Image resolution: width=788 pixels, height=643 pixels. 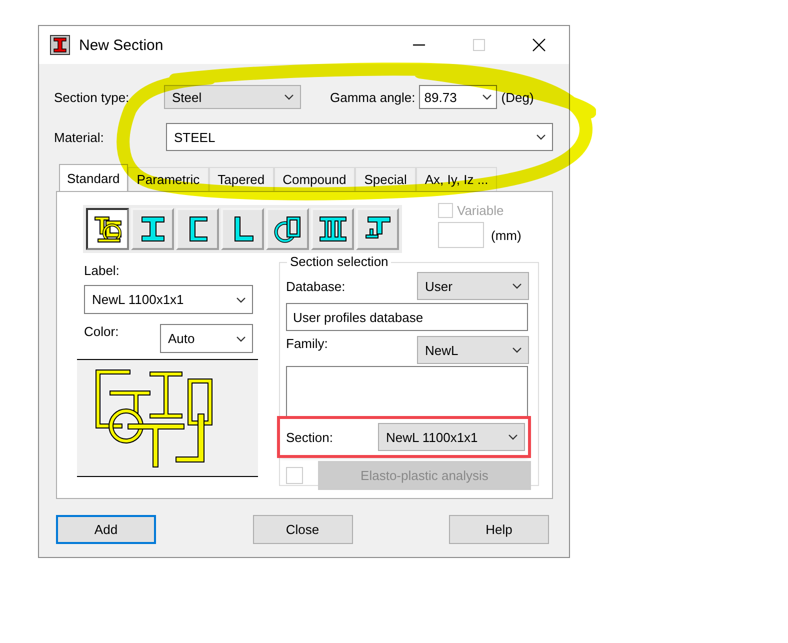 I want to click on label-dropdown: NewL 1100x1x1, so click(x=168, y=299).